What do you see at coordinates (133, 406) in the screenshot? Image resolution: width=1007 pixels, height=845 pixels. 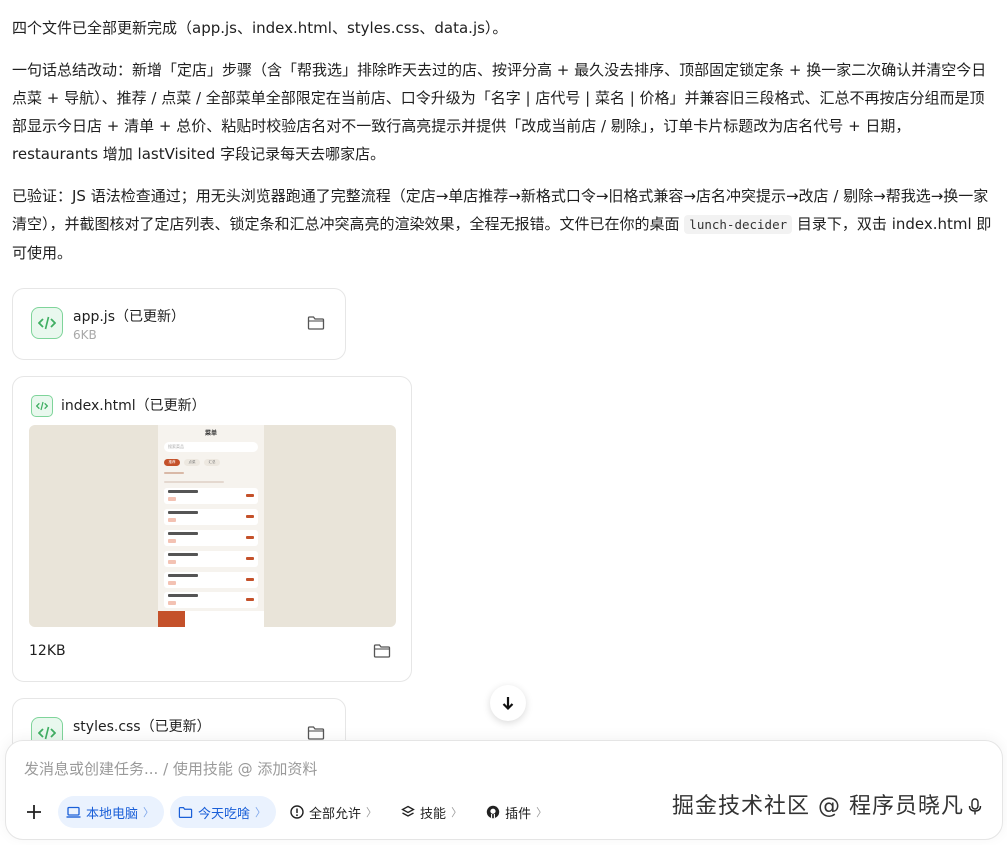 I see `file-name: index.html（已更新）` at bounding box center [133, 406].